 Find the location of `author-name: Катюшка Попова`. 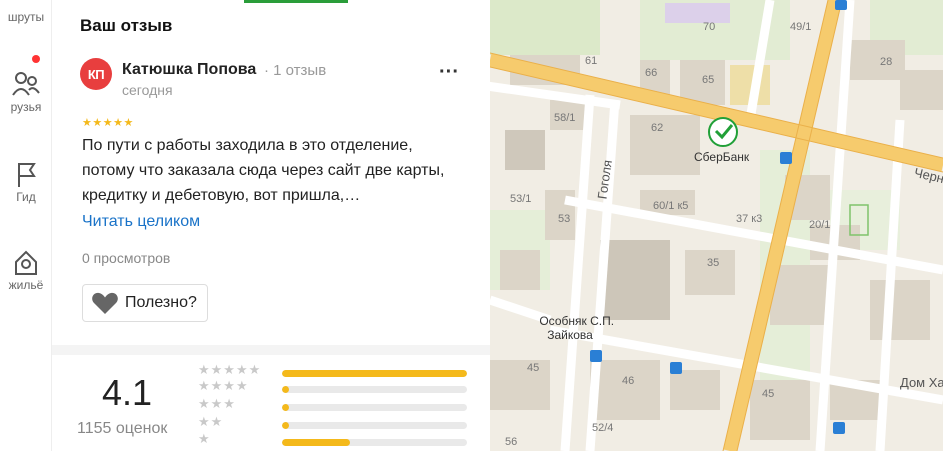

author-name: Катюшка Попова is located at coordinates (189, 70).